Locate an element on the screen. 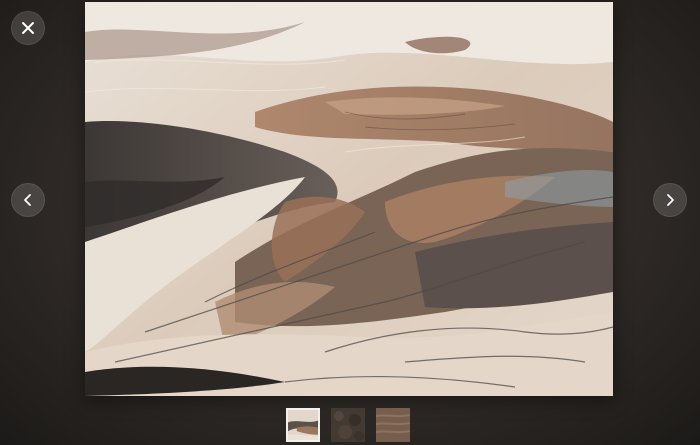  close-button is located at coordinates (28, 28).